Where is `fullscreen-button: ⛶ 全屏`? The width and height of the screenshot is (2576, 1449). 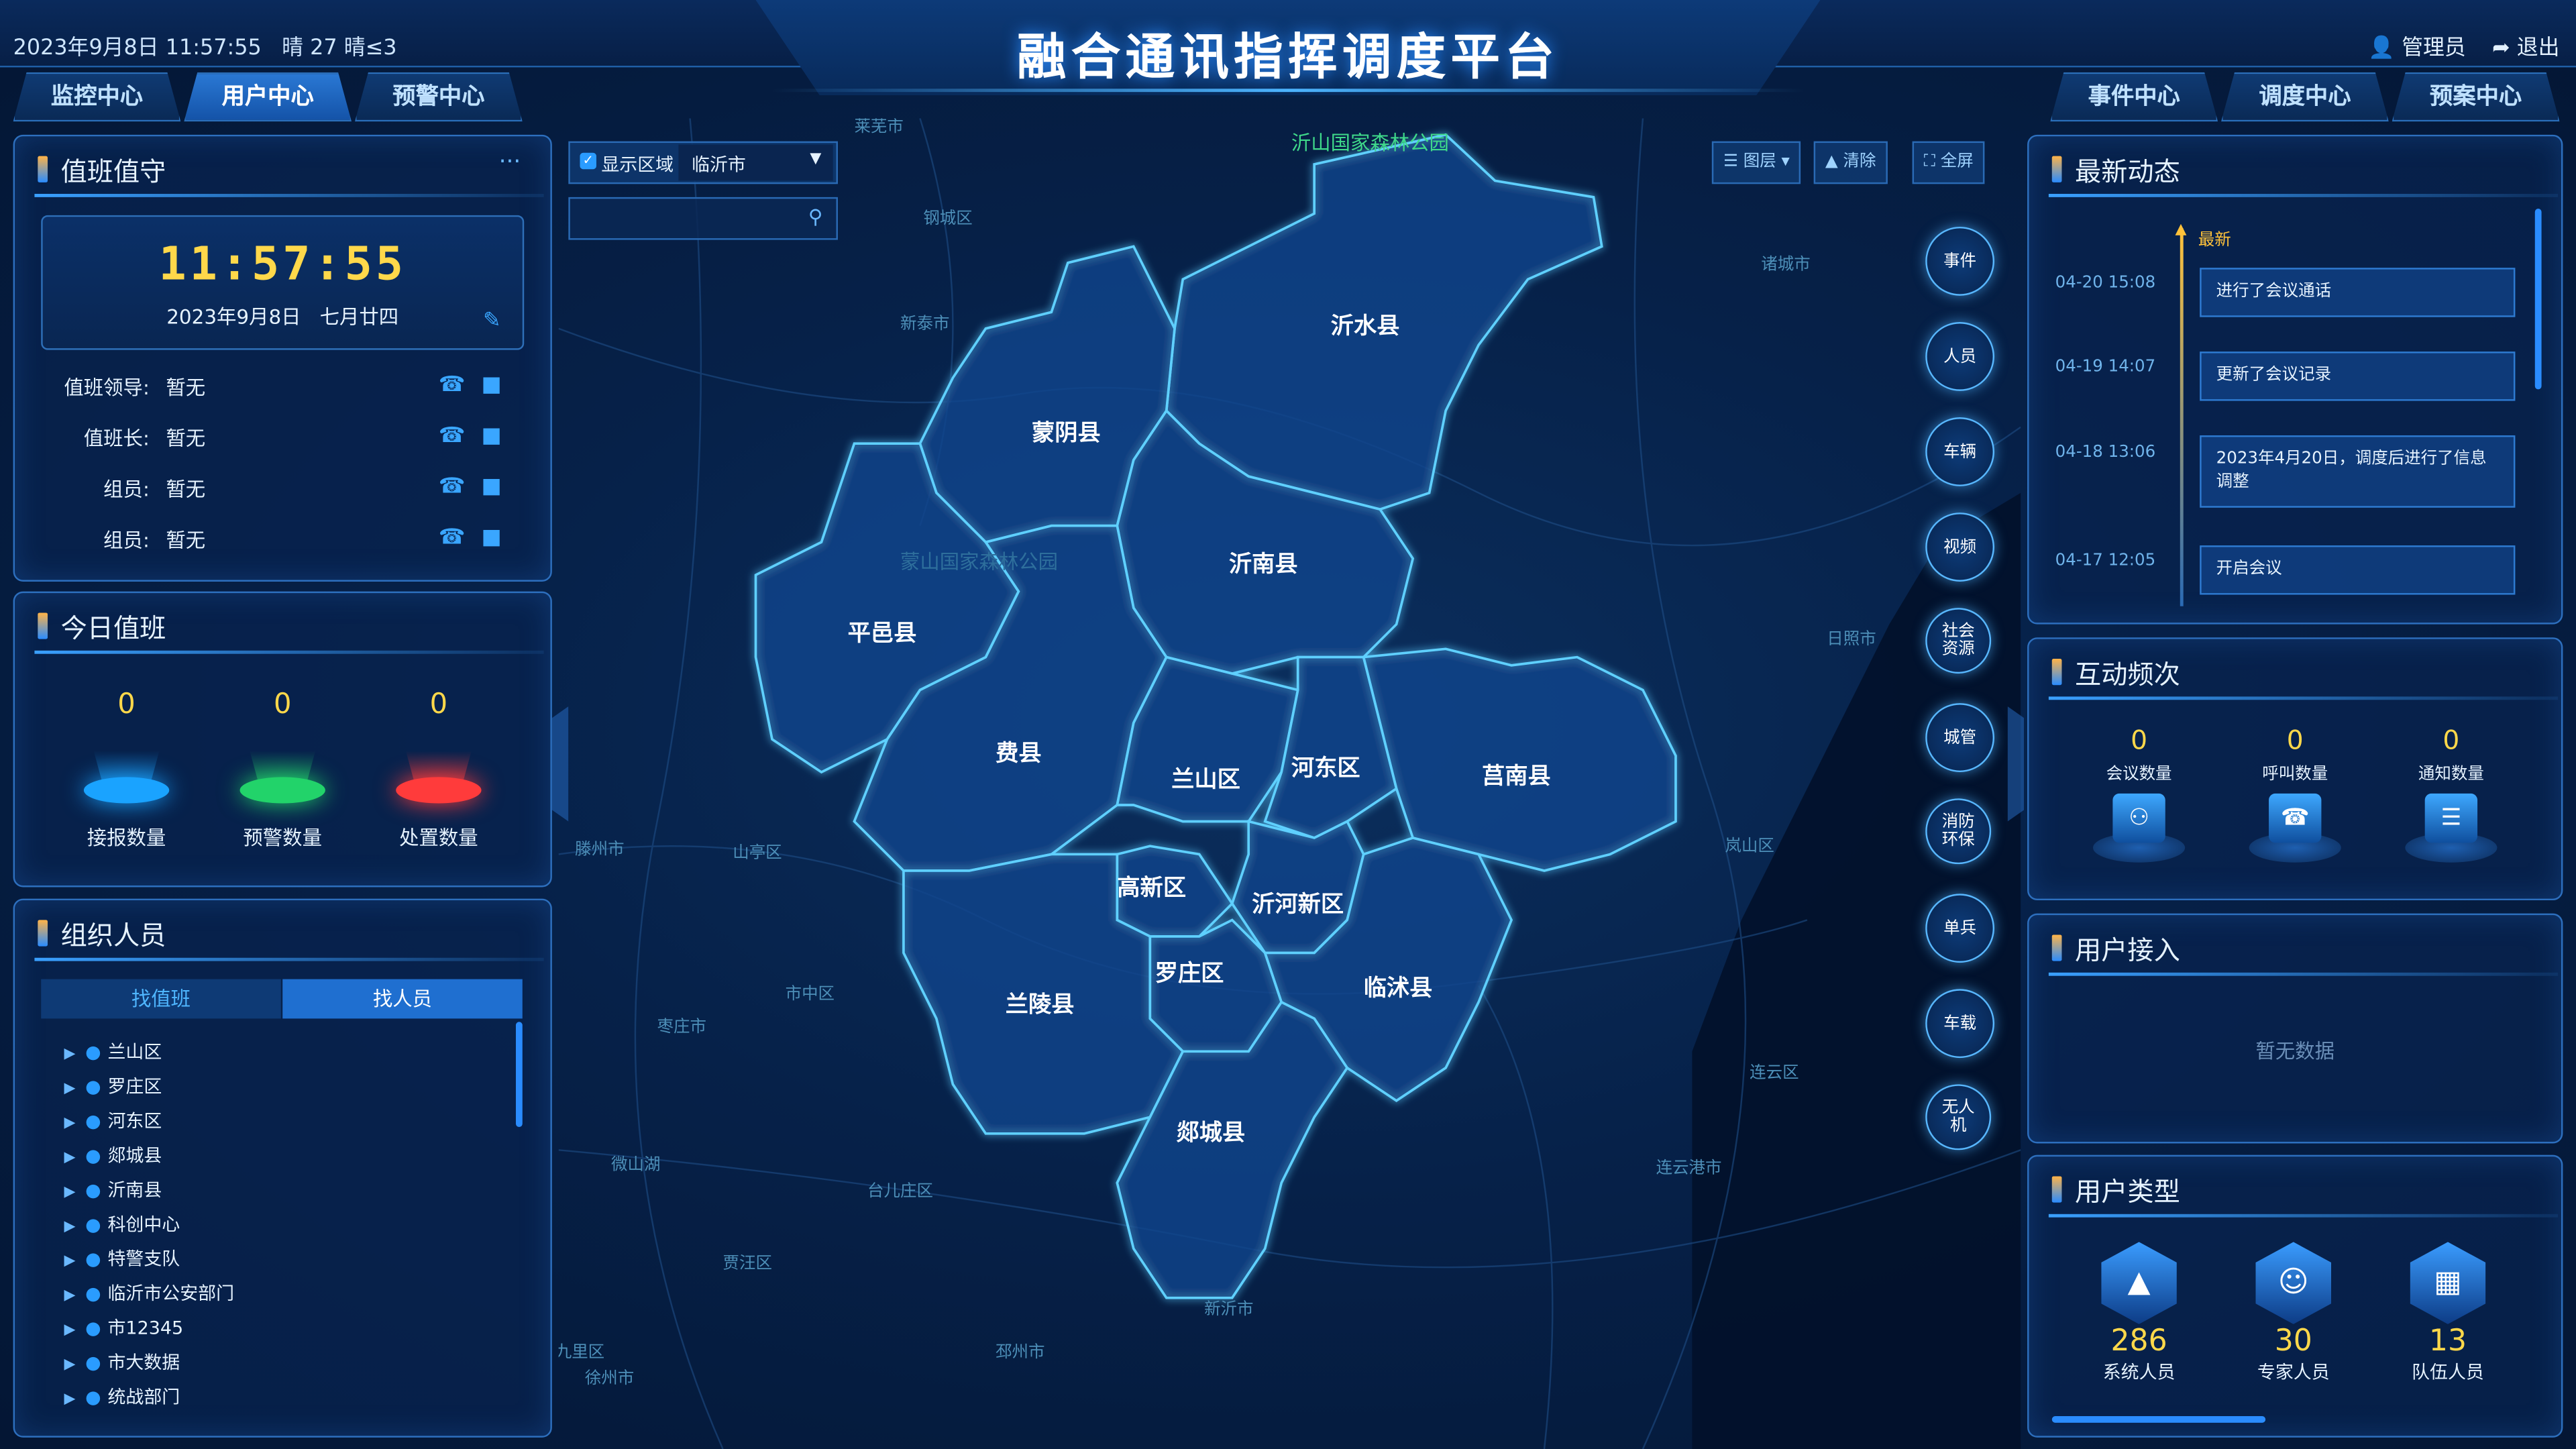 fullscreen-button: ⛶ 全屏 is located at coordinates (1948, 162).